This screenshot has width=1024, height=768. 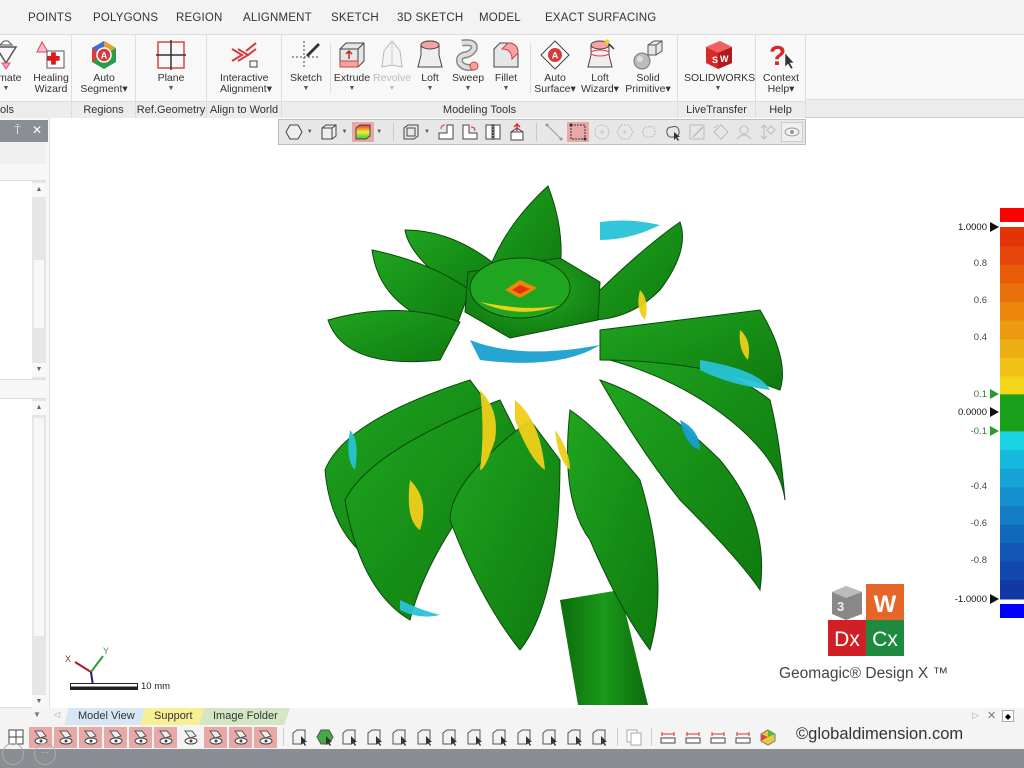 I want to click on min-marker-icon, so click(x=994, y=599).